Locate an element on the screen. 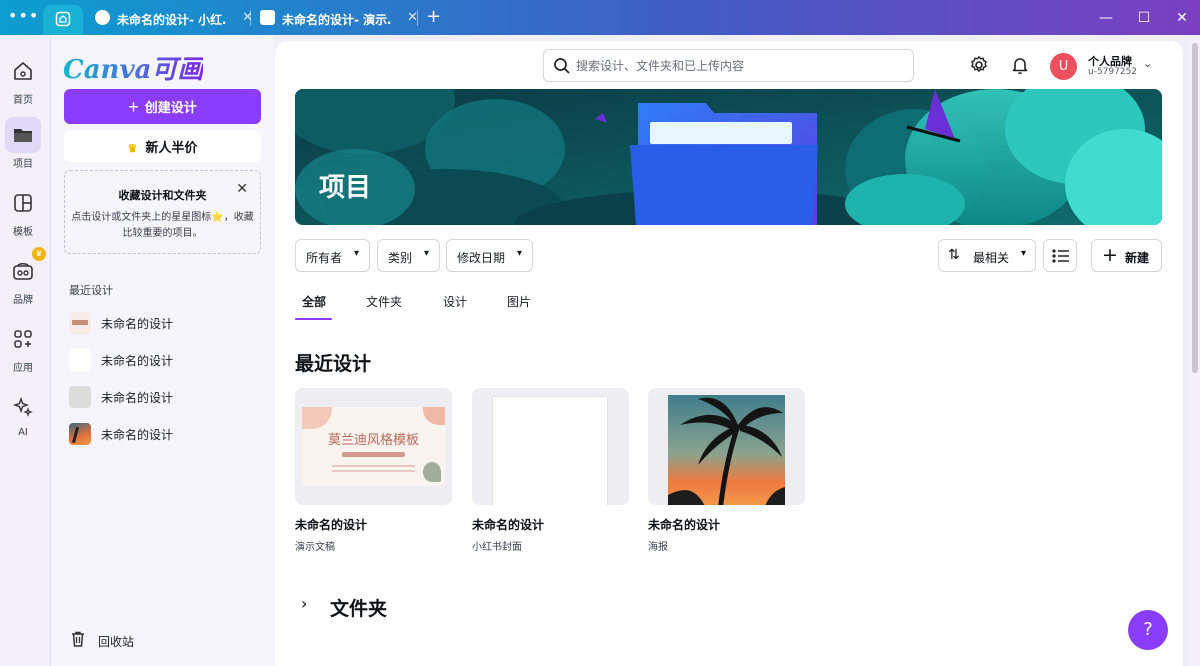 This screenshot has height=666, width=1200. hero-banner: 项目 is located at coordinates (728, 157).